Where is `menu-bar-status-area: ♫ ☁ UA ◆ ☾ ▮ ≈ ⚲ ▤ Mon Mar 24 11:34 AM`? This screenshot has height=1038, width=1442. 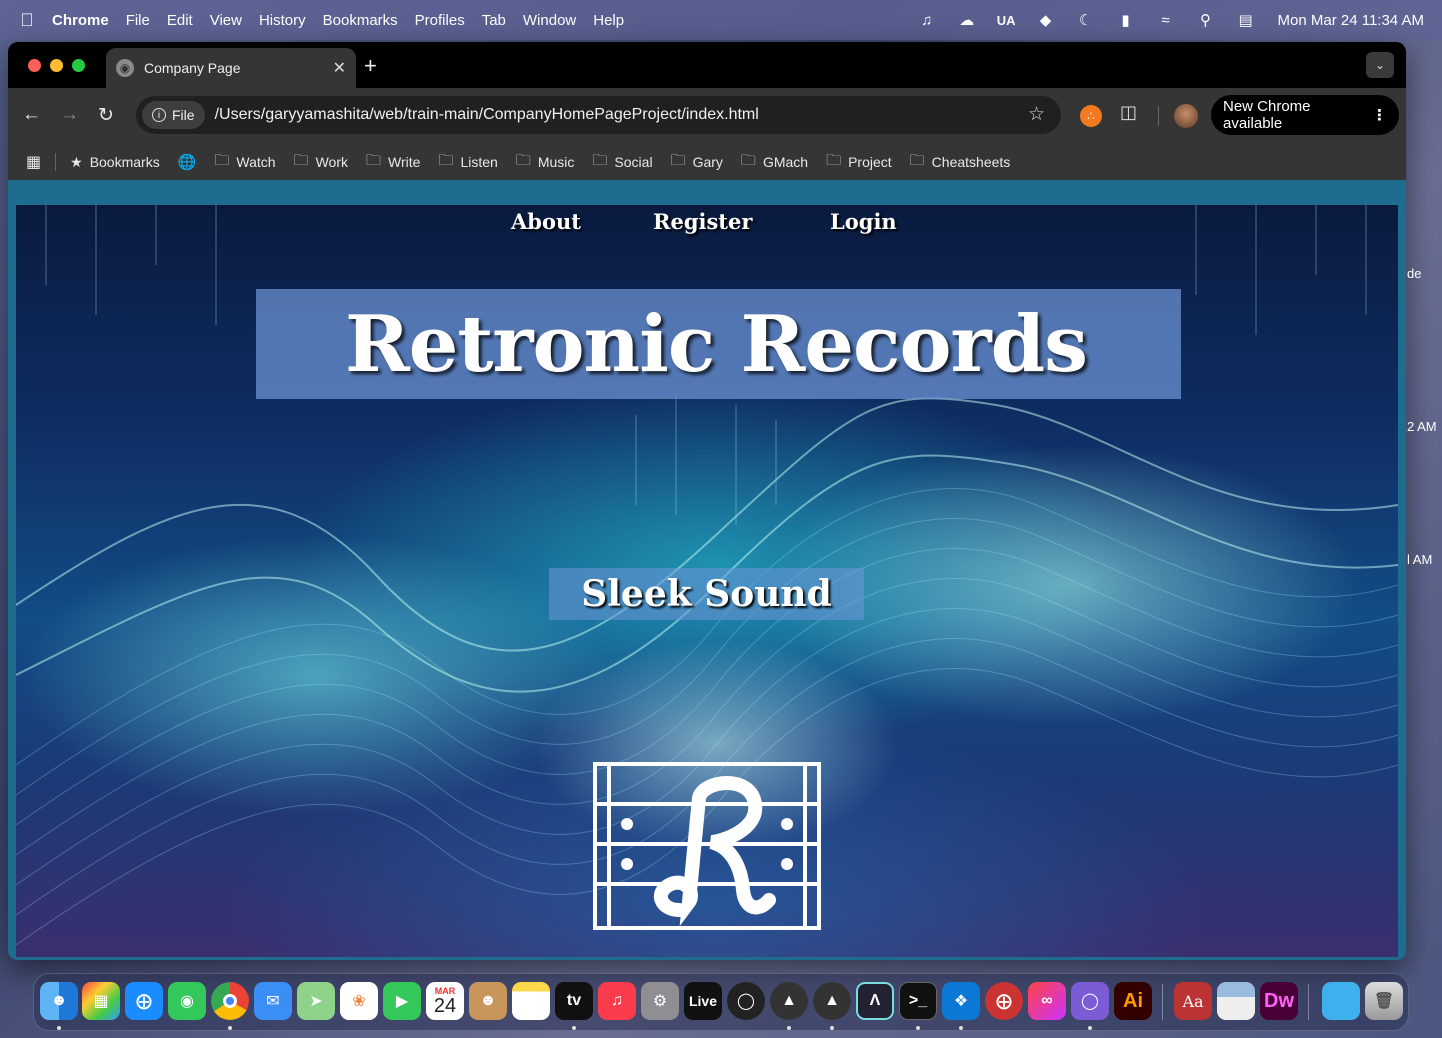
menu-bar-status-area: ♫ ☁ UA ◆ ☾ ▮ ≈ ⚲ ▤ Mon Mar 24 11:34 AM is located at coordinates (1170, 20).